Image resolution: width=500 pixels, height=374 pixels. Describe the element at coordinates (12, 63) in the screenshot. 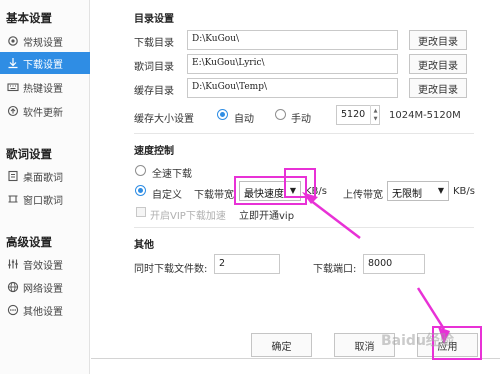

I see `download-icon` at that location.